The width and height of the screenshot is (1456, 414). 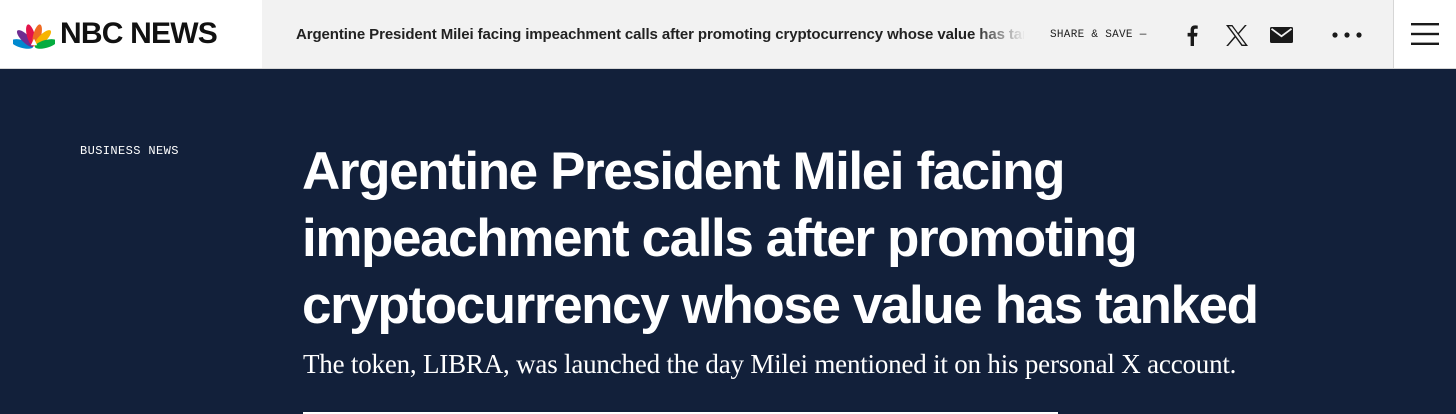 I want to click on peacock-logo-icon, so click(x=34, y=36).